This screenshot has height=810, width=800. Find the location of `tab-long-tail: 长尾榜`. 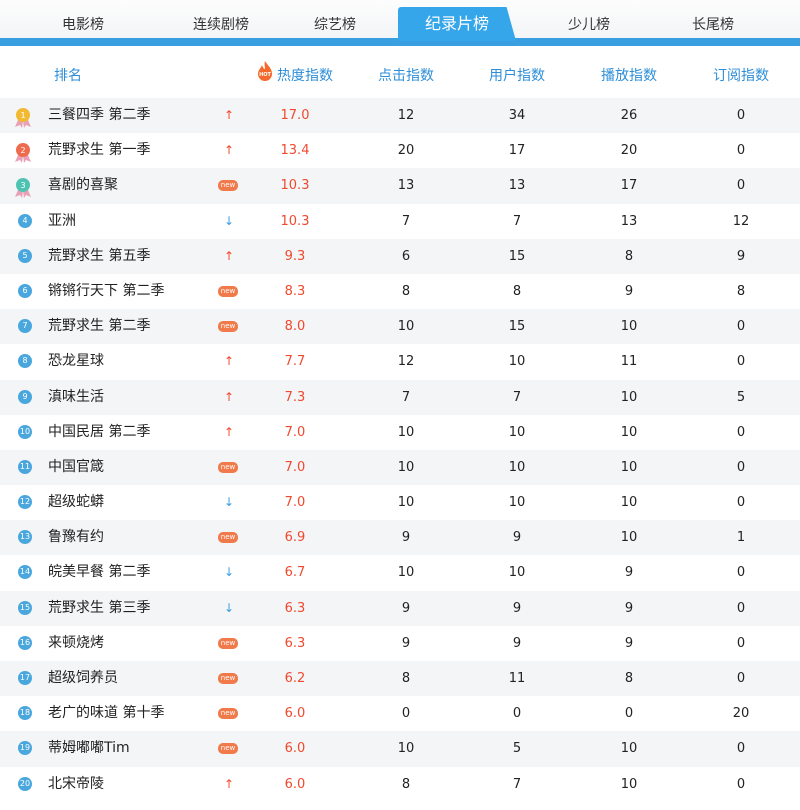

tab-long-tail: 长尾榜 is located at coordinates (713, 25).